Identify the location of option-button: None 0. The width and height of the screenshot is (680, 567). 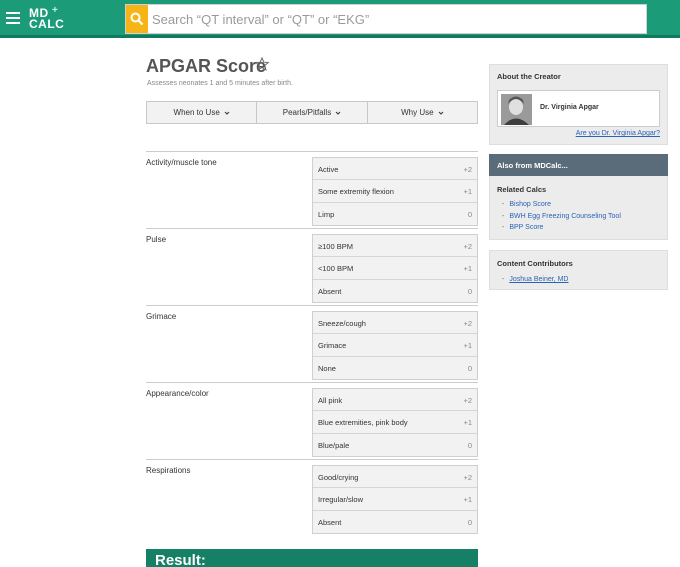
(395, 367).